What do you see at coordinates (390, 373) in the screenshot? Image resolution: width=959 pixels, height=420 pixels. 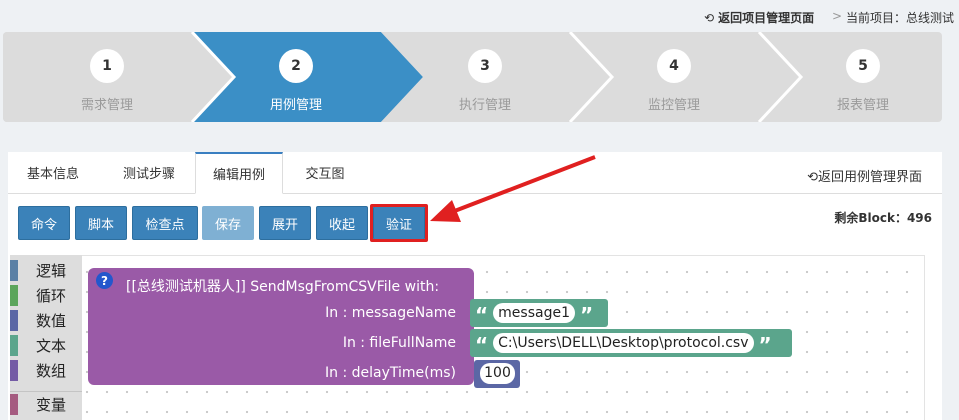 I see `param-delay-label: In : delayTime(ms)` at bounding box center [390, 373].